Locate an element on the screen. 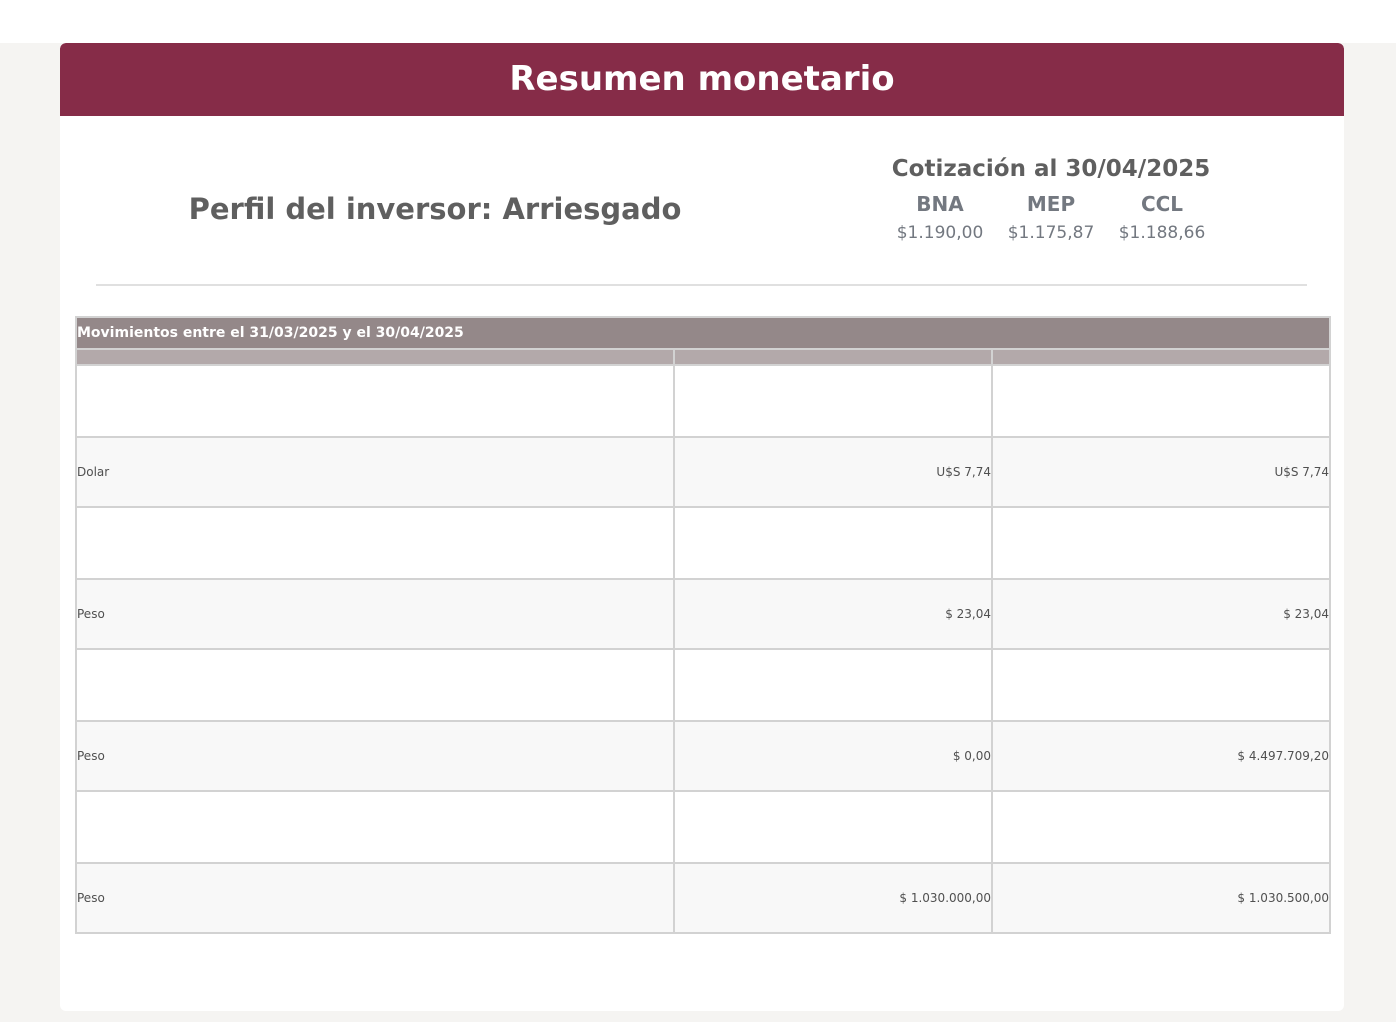 Image resolution: width=1396 pixels, height=1022 pixels. rate-value: $1.190,00 is located at coordinates (940, 233).